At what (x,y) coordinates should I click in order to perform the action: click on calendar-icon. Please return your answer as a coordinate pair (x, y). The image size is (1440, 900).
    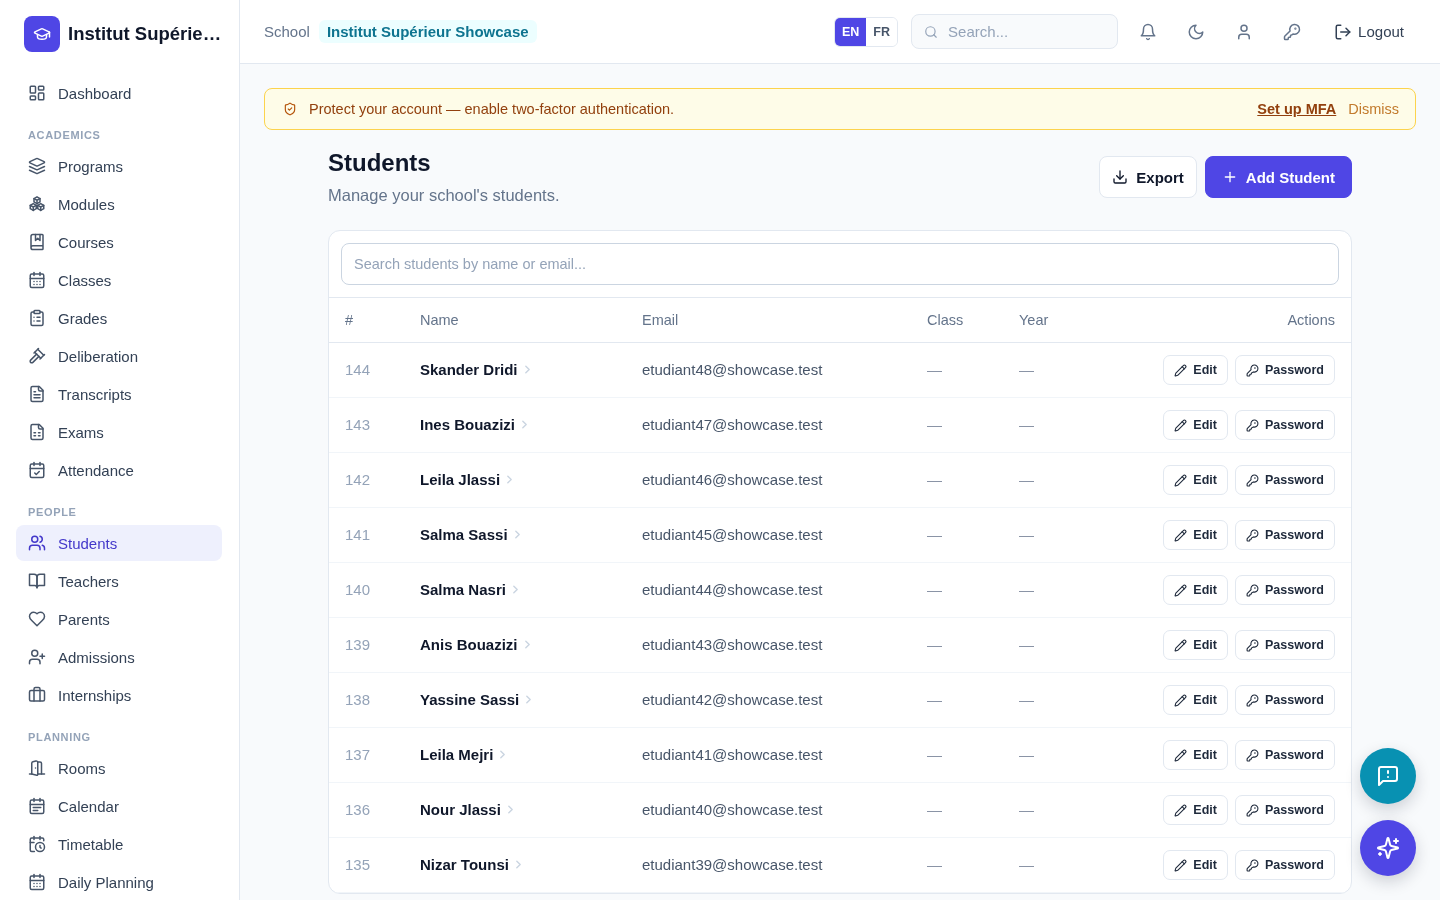
    Looking at the image, I should click on (37, 806).